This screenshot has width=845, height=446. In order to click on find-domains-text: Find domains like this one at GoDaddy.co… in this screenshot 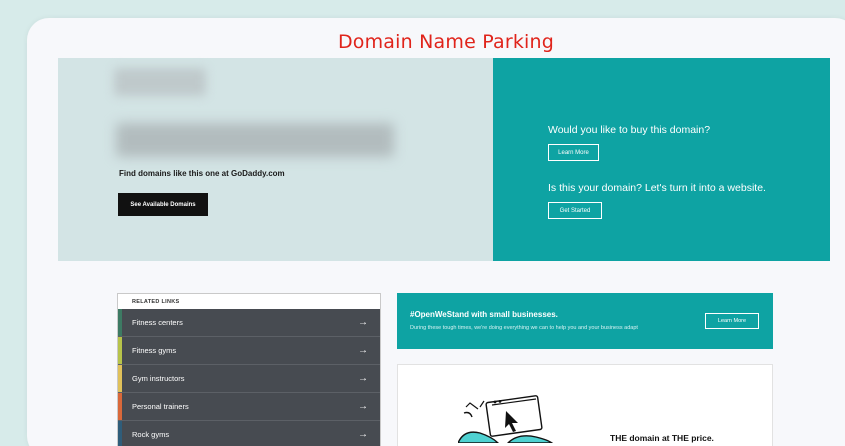, I will do `click(202, 173)`.